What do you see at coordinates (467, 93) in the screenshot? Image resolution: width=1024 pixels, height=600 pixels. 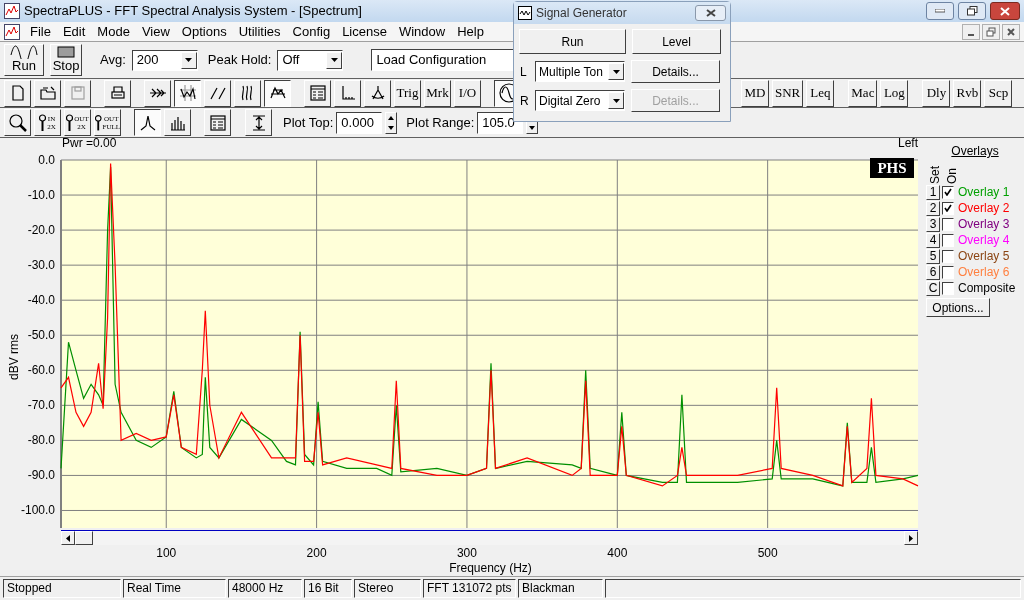 I see `tool-button: I/O` at bounding box center [467, 93].